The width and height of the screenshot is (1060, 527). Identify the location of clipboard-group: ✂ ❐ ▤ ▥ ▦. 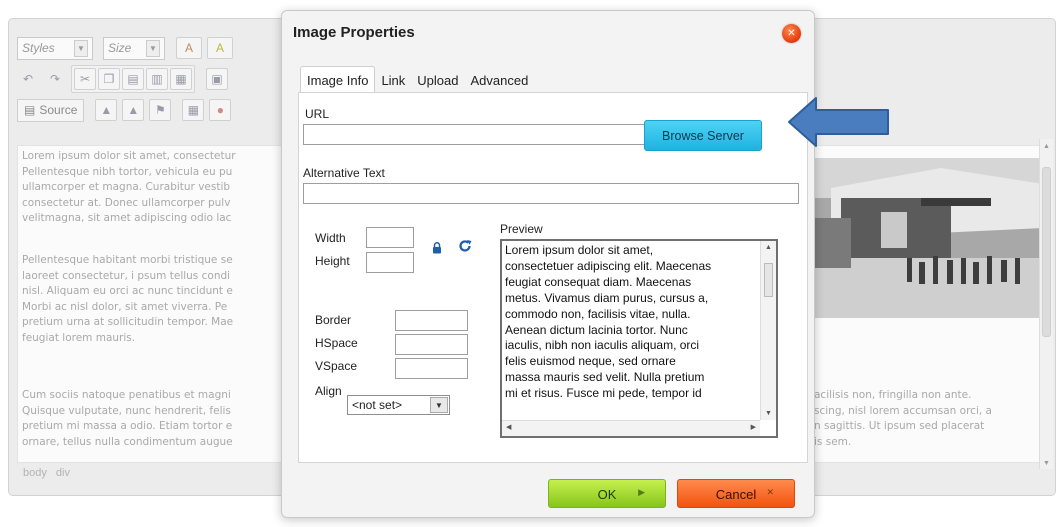
(133, 79).